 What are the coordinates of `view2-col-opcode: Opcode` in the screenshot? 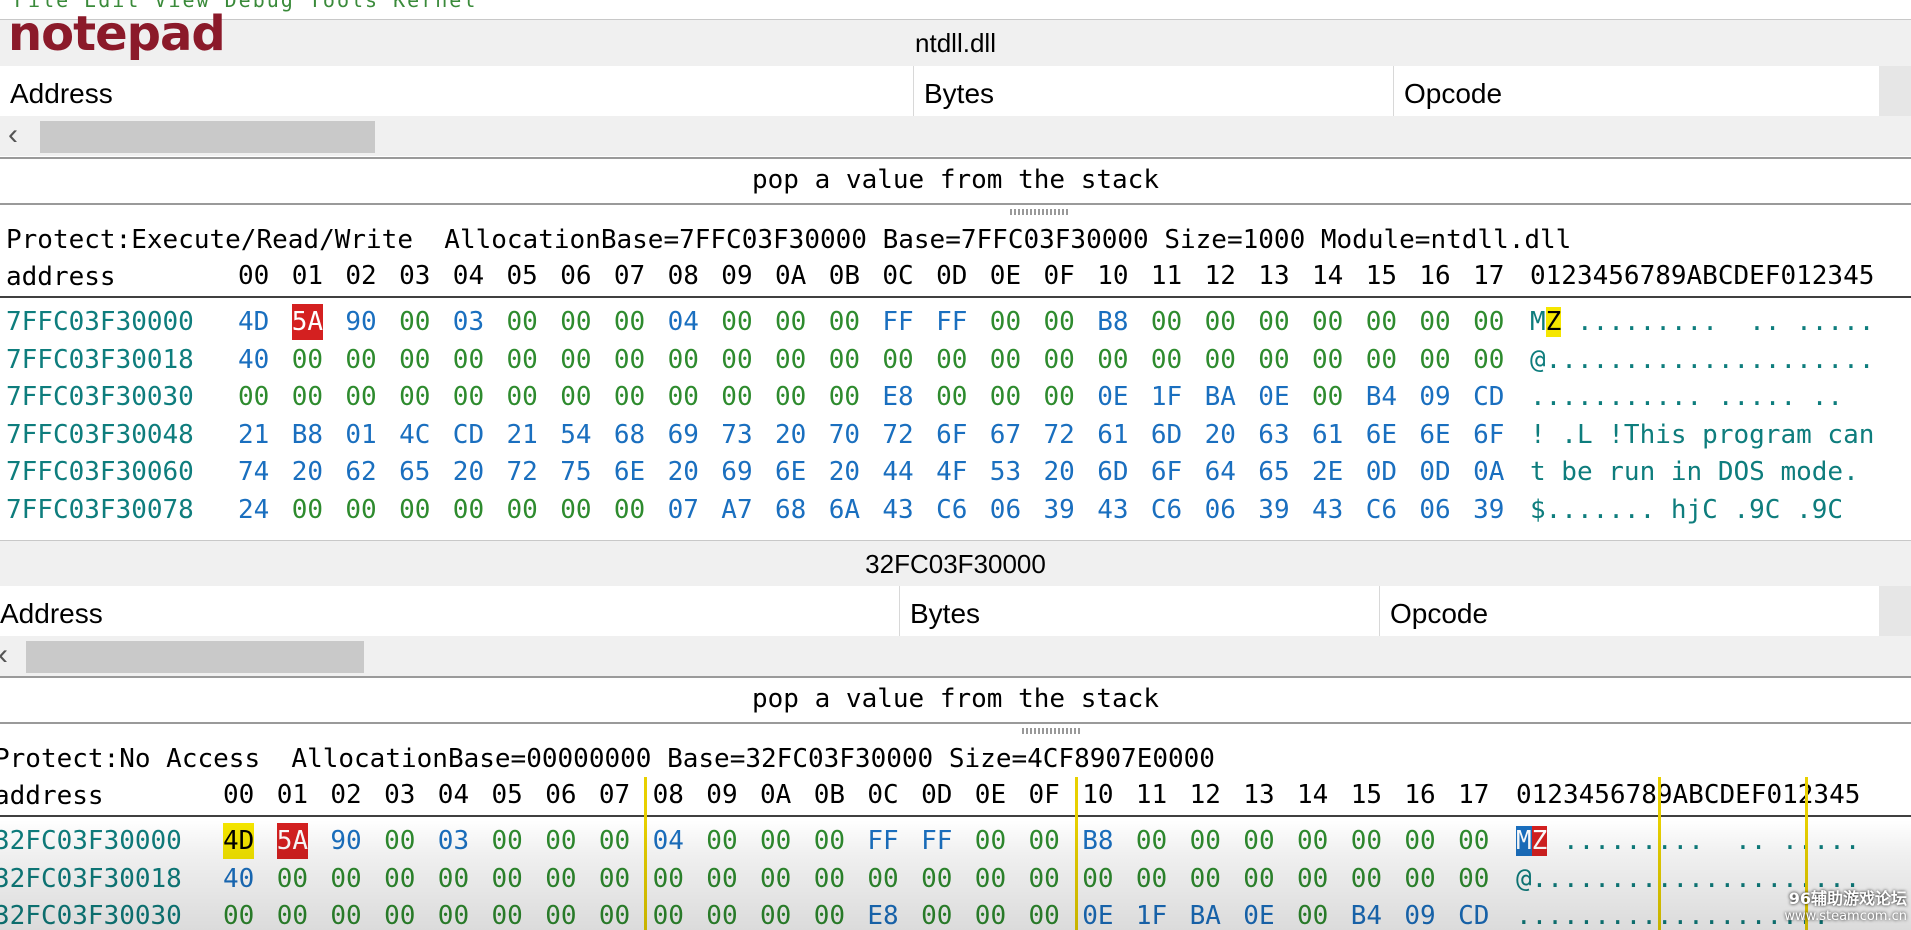 It's located at (1629, 614).